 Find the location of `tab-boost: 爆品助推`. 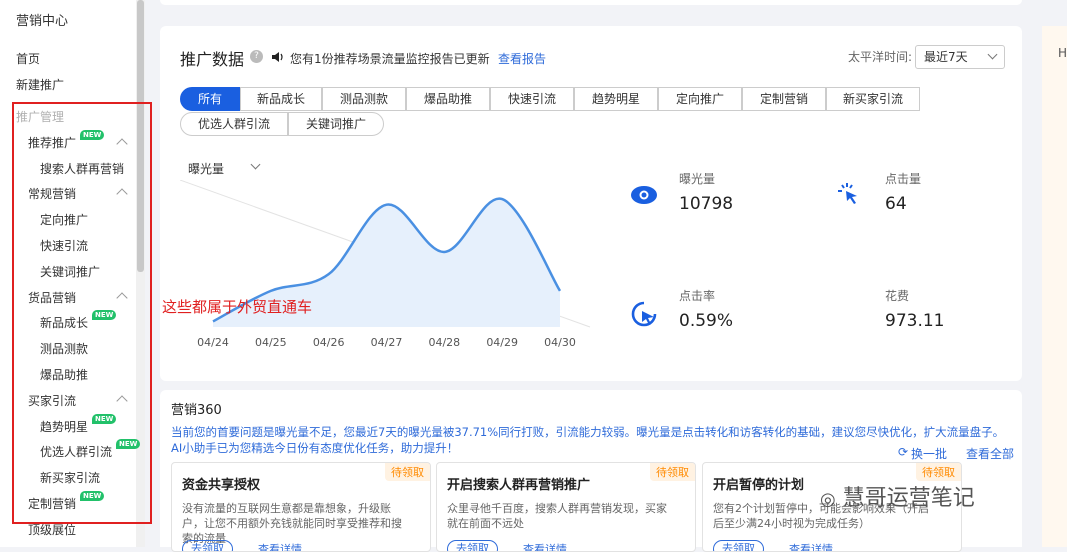

tab-boost: 爆品助推 is located at coordinates (448, 99).